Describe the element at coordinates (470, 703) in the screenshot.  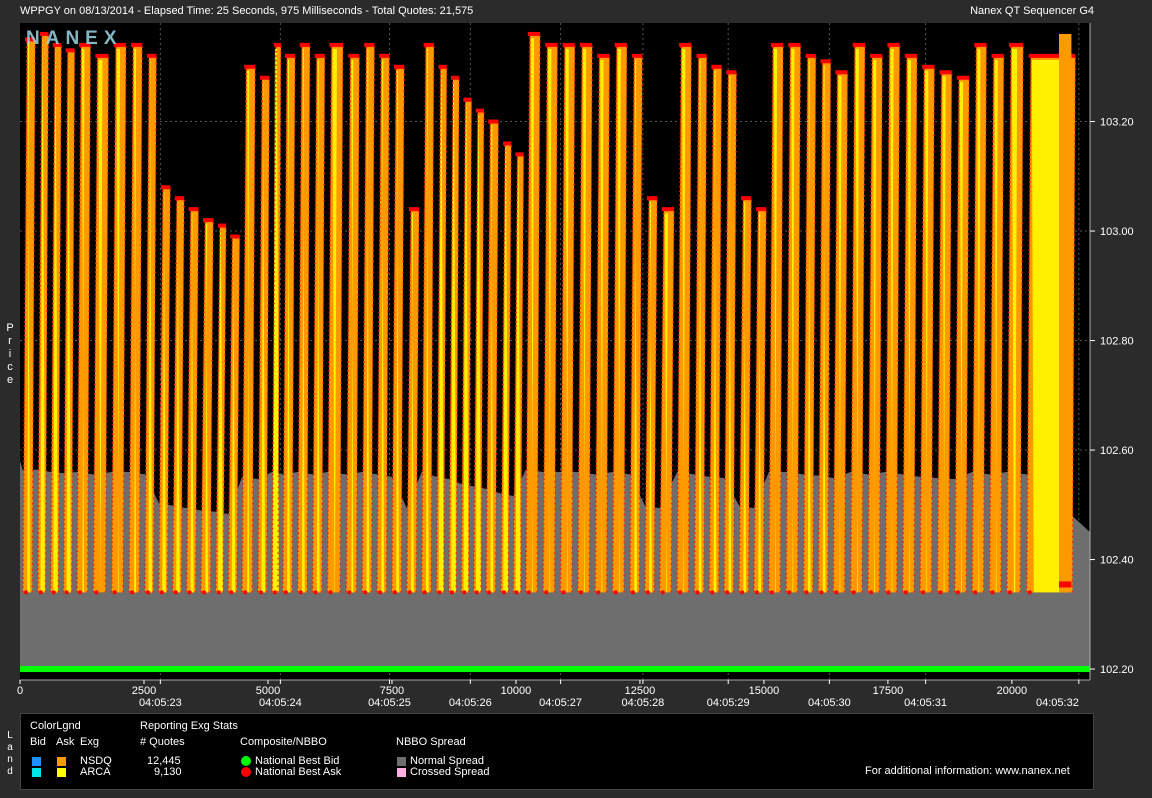
I see `time-tick-label: 04:05:26` at that location.